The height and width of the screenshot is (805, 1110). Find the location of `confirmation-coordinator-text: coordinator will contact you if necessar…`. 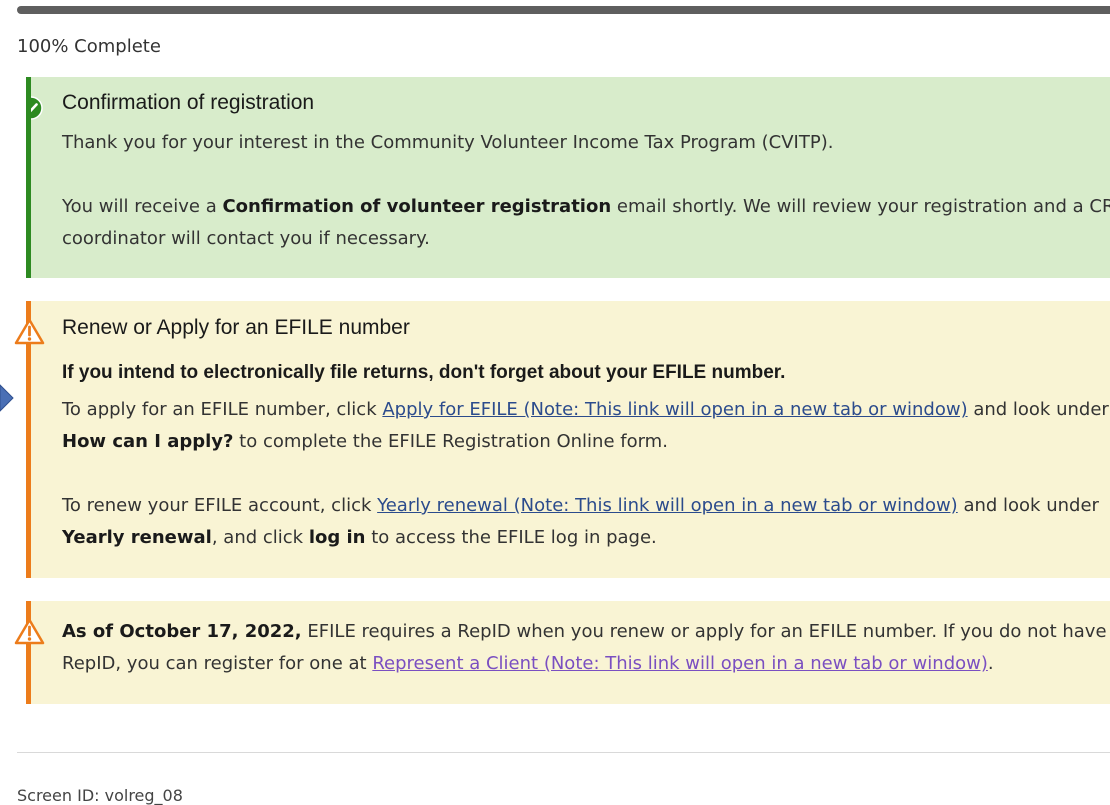

confirmation-coordinator-text: coordinator will contact you if necessar… is located at coordinates (246, 238).